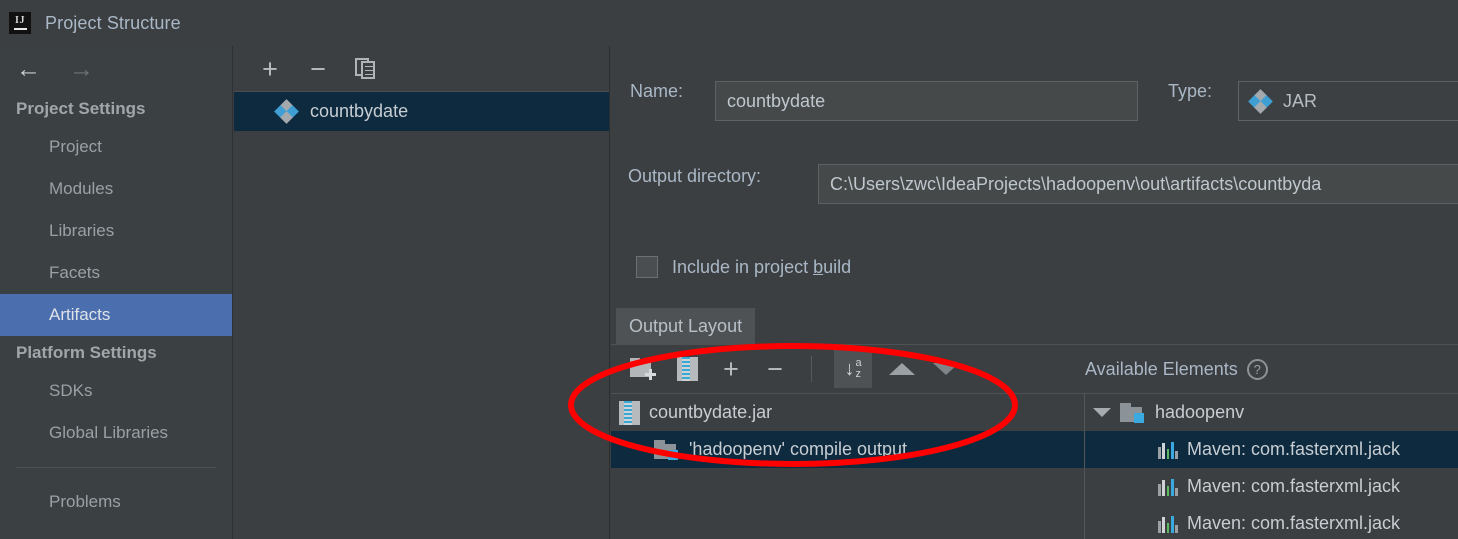 This screenshot has height=539, width=1458. I want to click on arrow-right-icon: →, so click(81, 69).